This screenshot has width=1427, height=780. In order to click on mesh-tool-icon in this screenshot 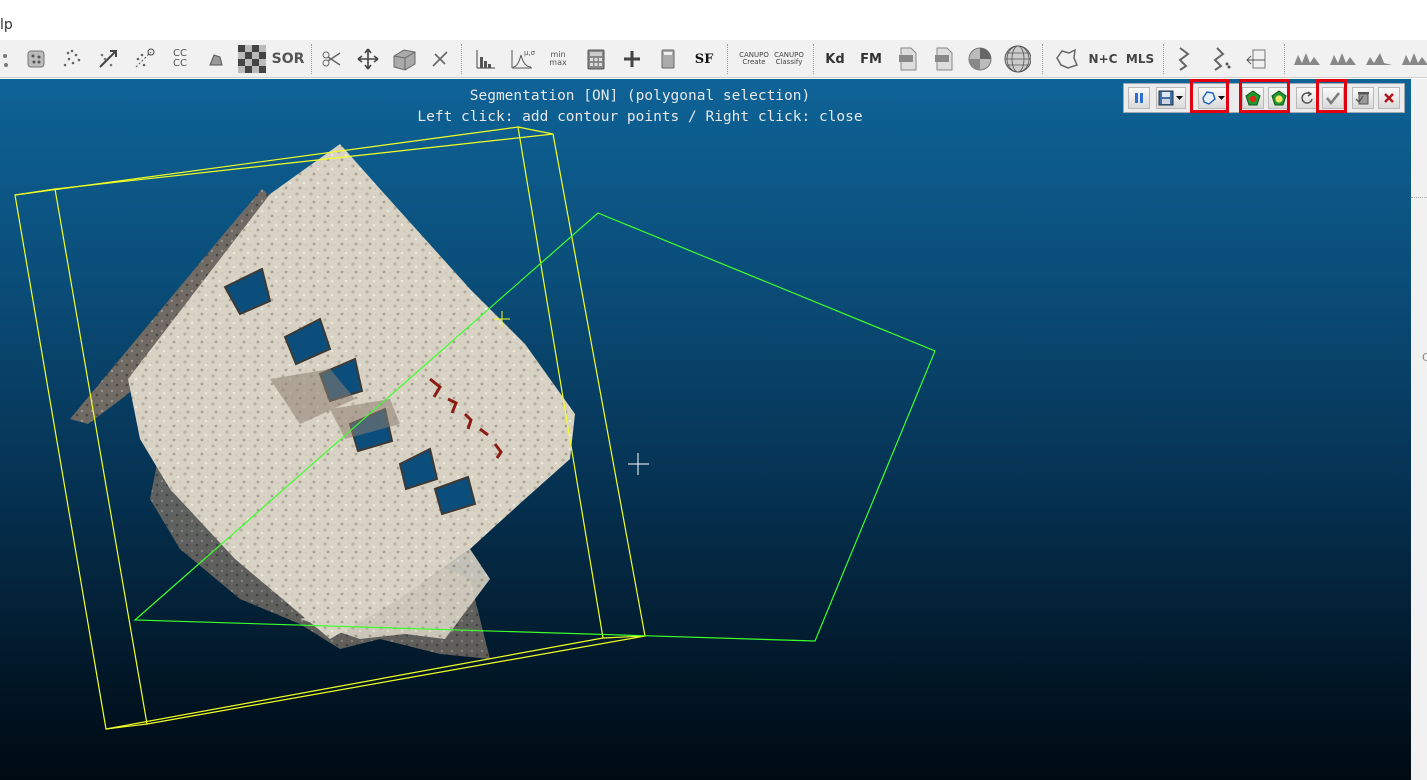, I will do `click(216, 59)`.